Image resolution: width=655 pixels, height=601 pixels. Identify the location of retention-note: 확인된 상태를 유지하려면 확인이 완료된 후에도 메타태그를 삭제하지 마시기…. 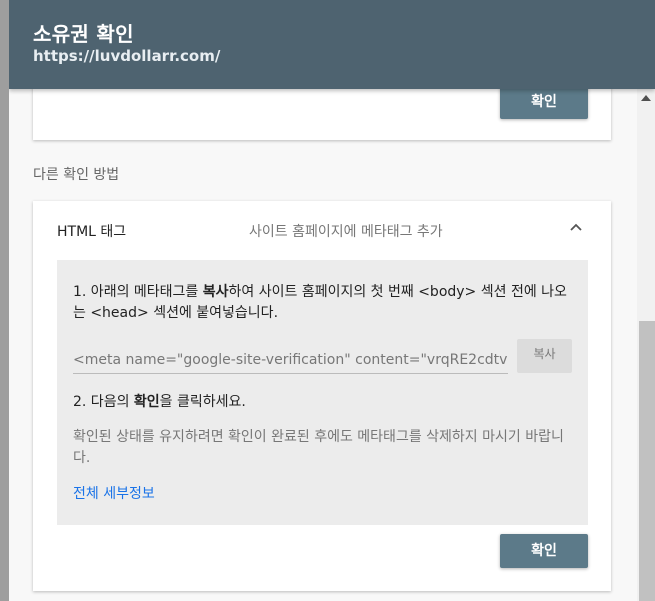
(318, 447).